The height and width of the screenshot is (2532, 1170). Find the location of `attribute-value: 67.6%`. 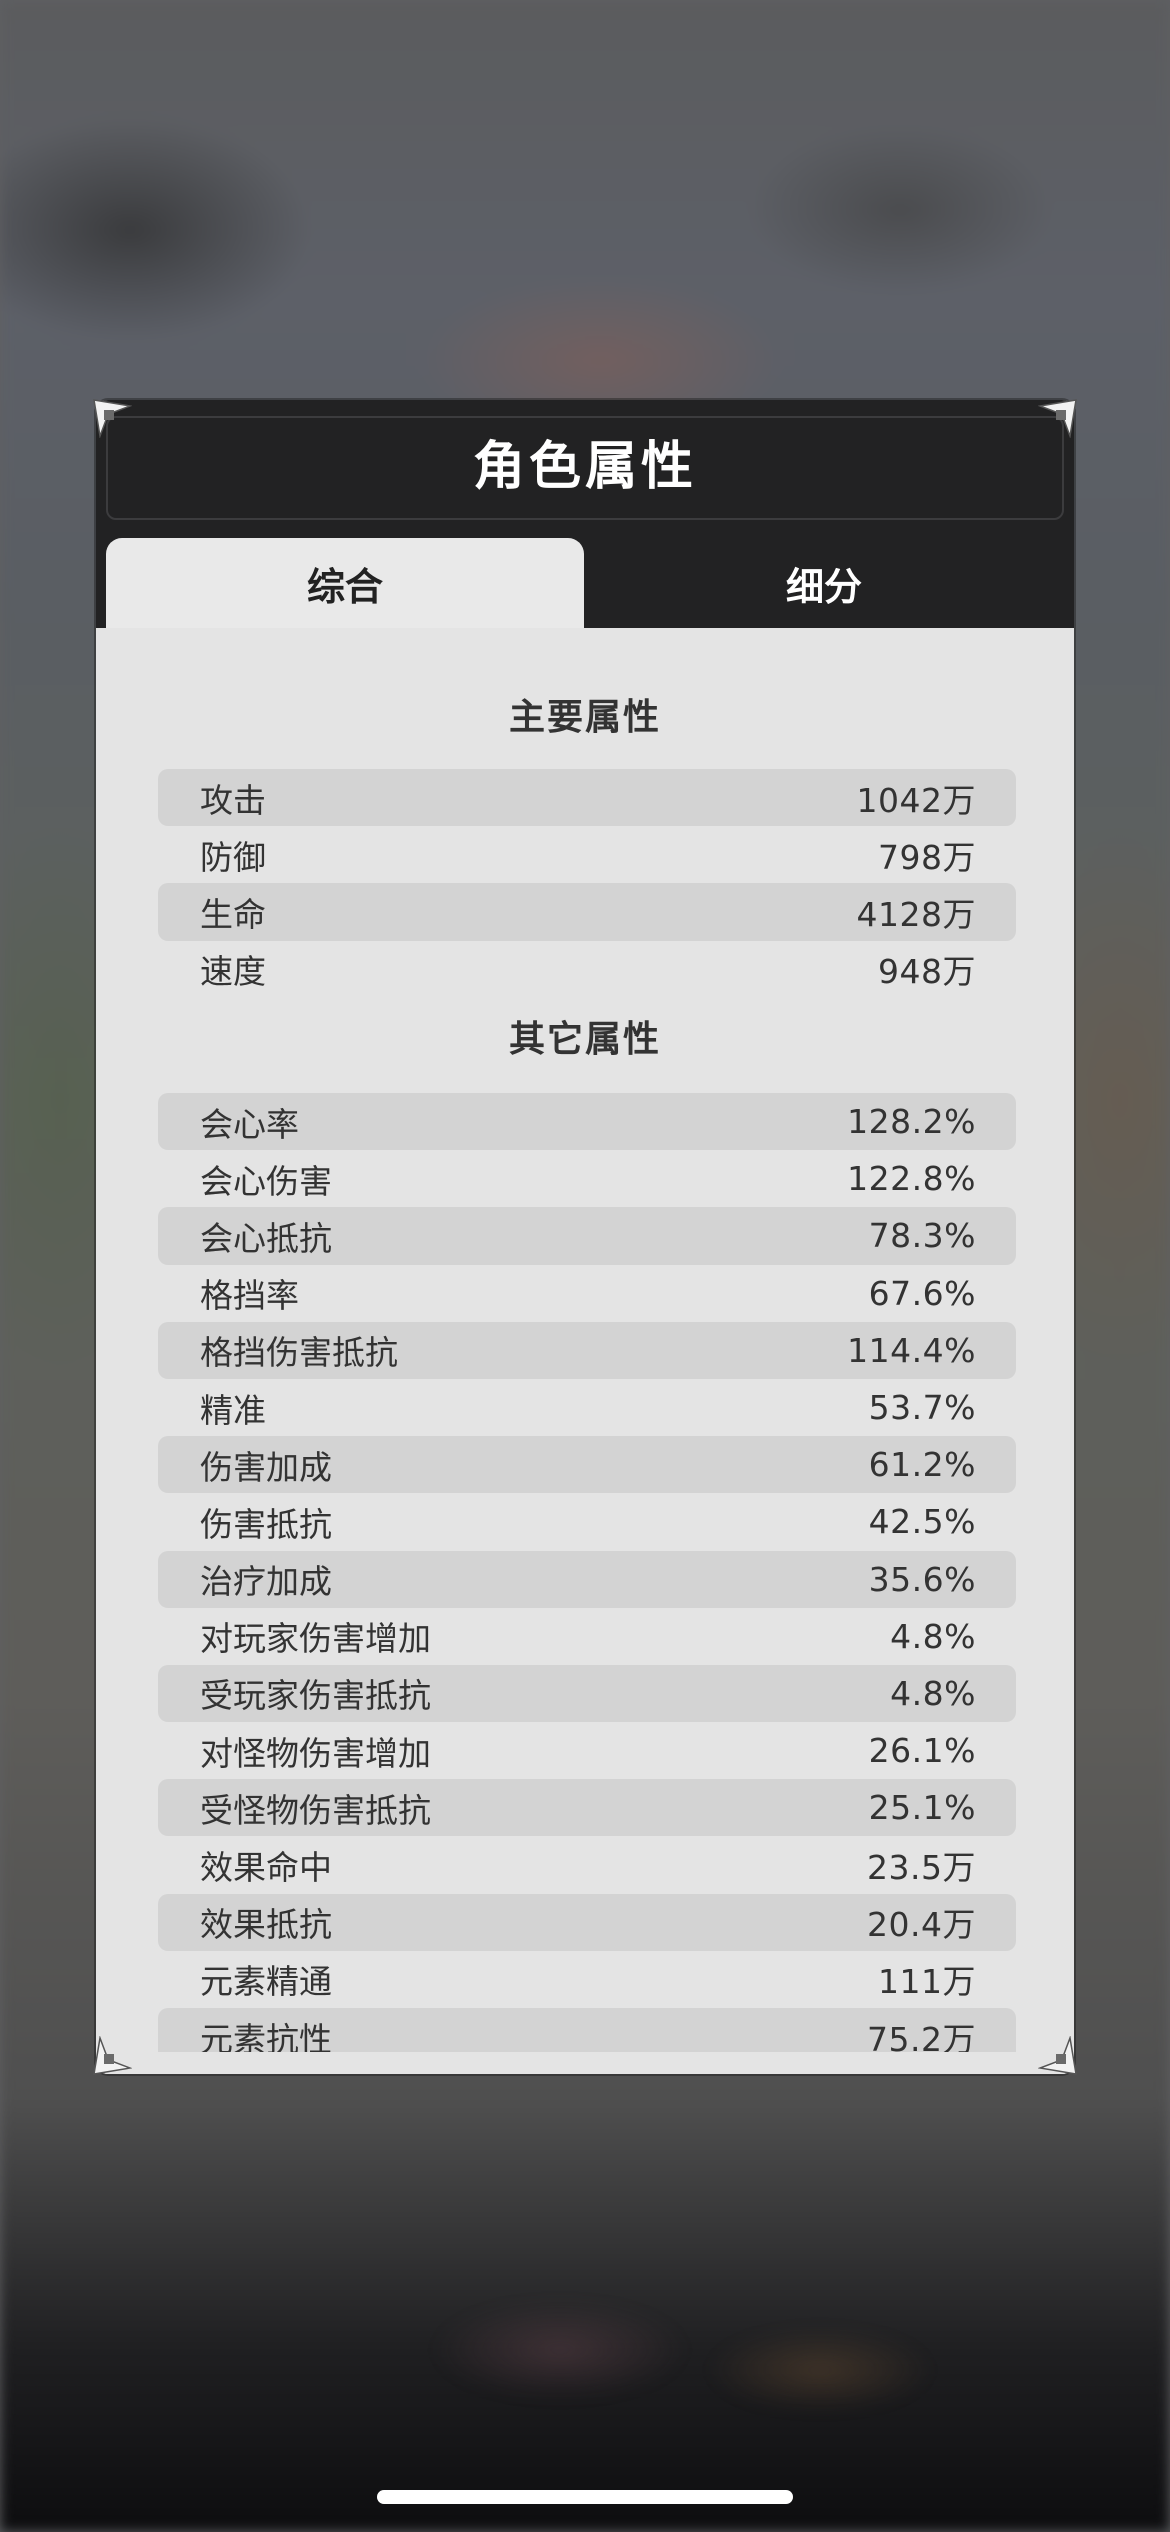

attribute-value: 67.6% is located at coordinates (922, 1293).